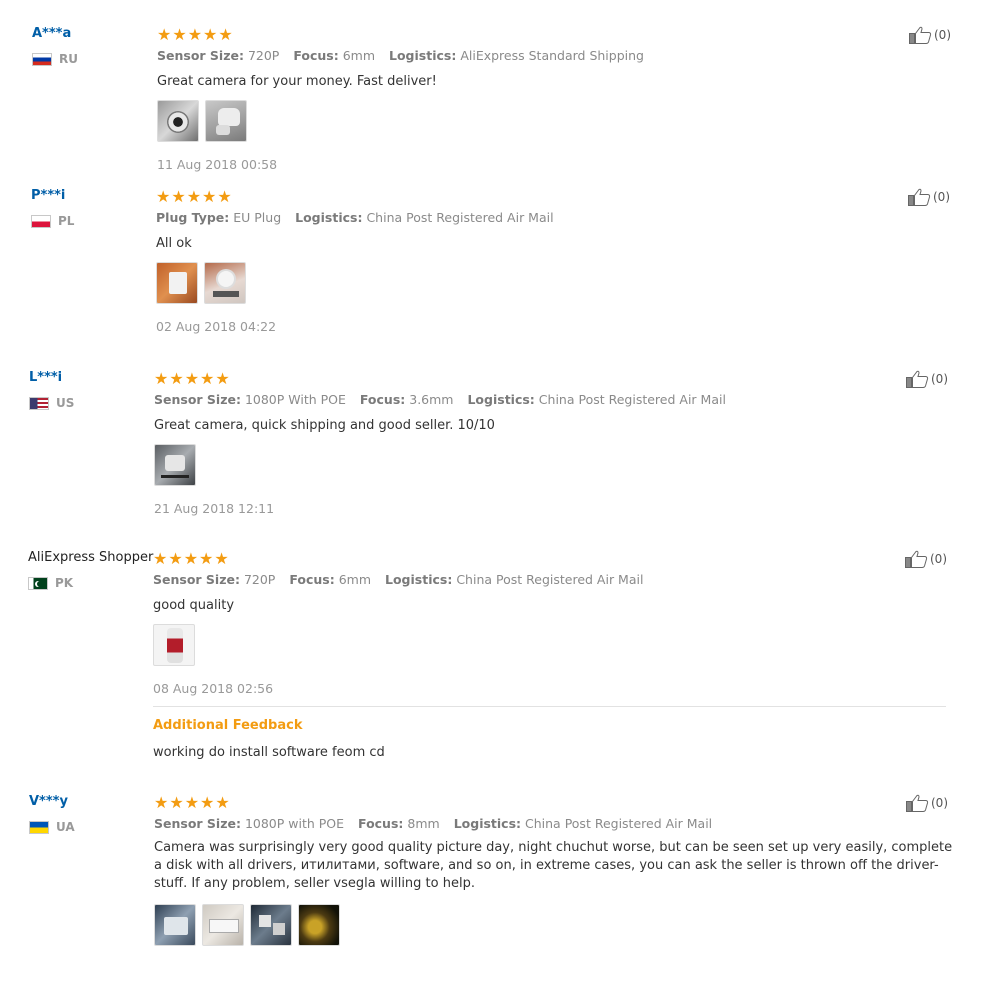 The width and height of the screenshot is (1000, 1000). What do you see at coordinates (52, 196) in the screenshot?
I see `reviewer-name: P***i` at bounding box center [52, 196].